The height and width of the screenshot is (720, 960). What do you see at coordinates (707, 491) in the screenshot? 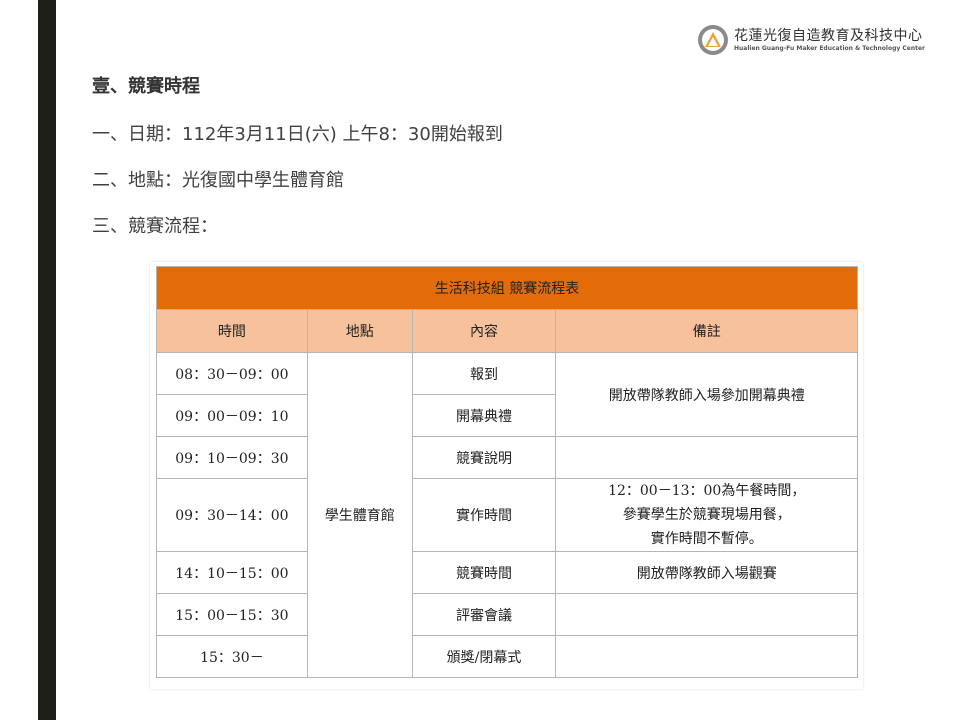
I see `note-work-line: 12：00－13：00為午餐時間，` at bounding box center [707, 491].